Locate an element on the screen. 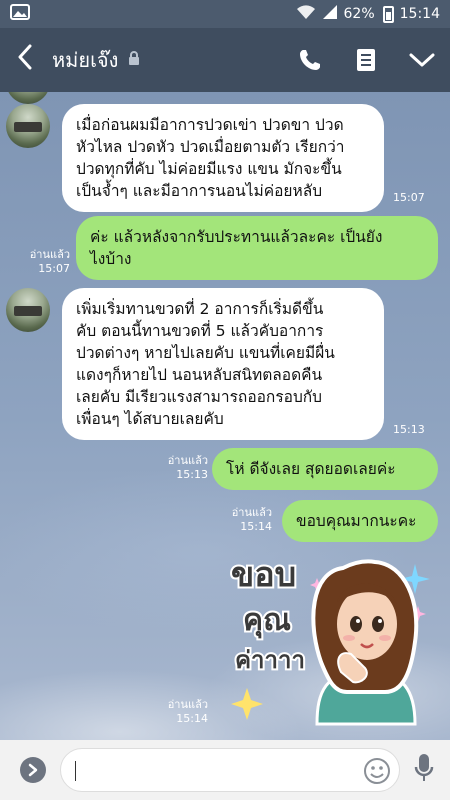 The height and width of the screenshot is (800, 450). gallery-icon is located at coordinates (20, 14).